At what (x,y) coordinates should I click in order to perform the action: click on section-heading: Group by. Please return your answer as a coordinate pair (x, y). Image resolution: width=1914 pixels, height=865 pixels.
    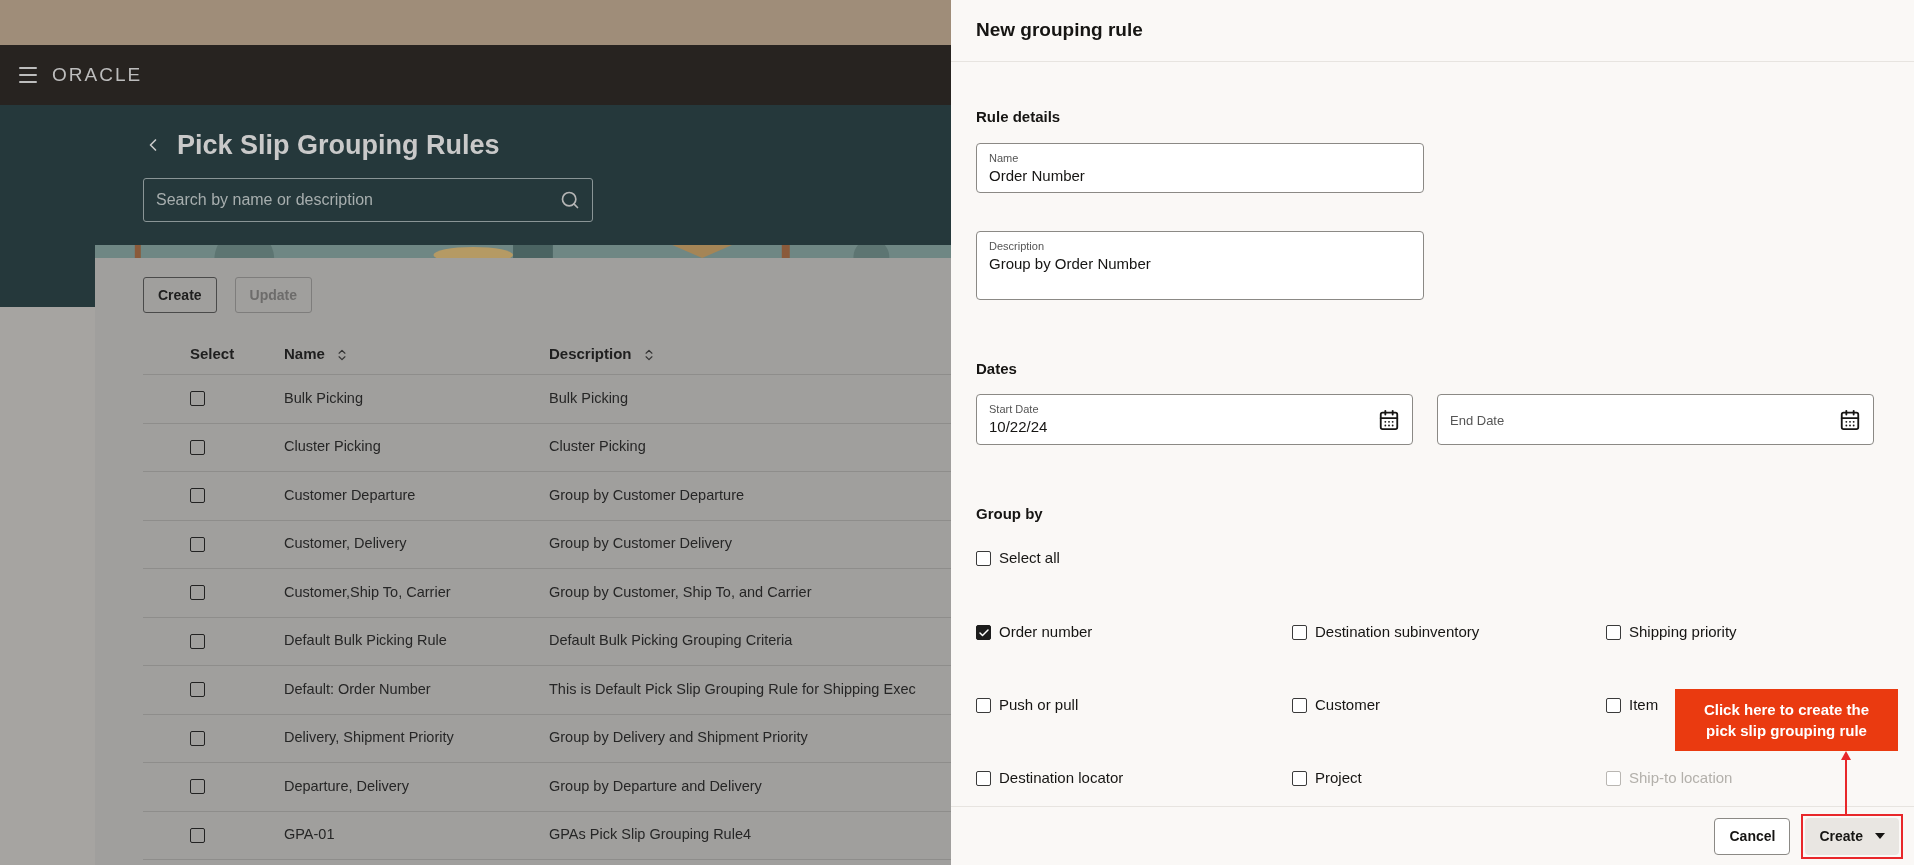
    Looking at the image, I should click on (1010, 514).